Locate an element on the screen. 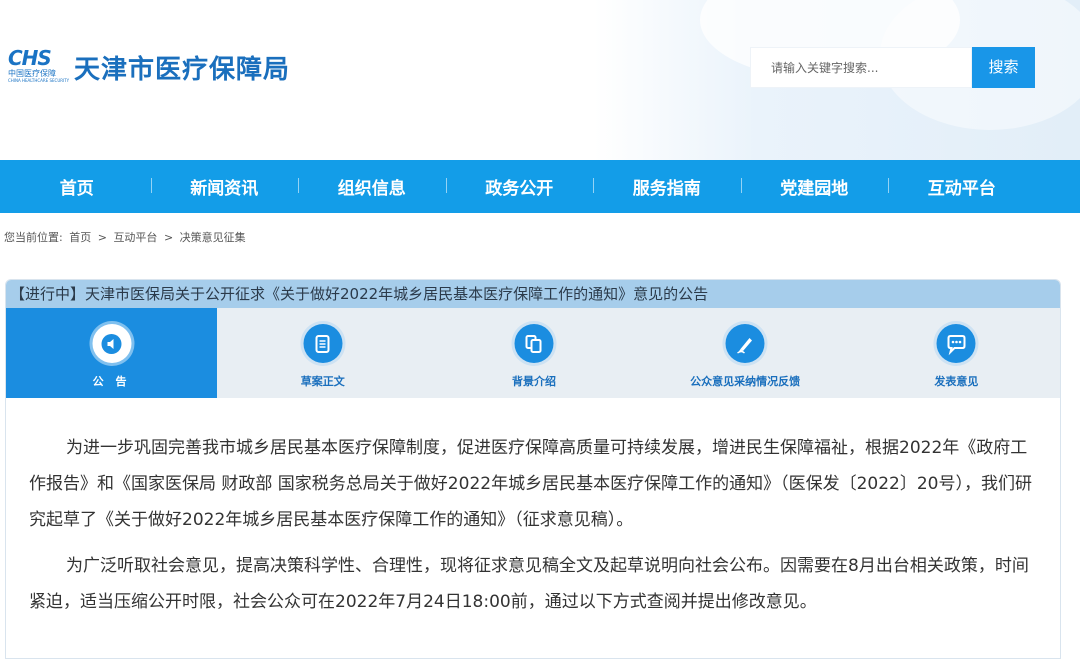 This screenshot has height=659, width=1080. document-icon is located at coordinates (323, 343).